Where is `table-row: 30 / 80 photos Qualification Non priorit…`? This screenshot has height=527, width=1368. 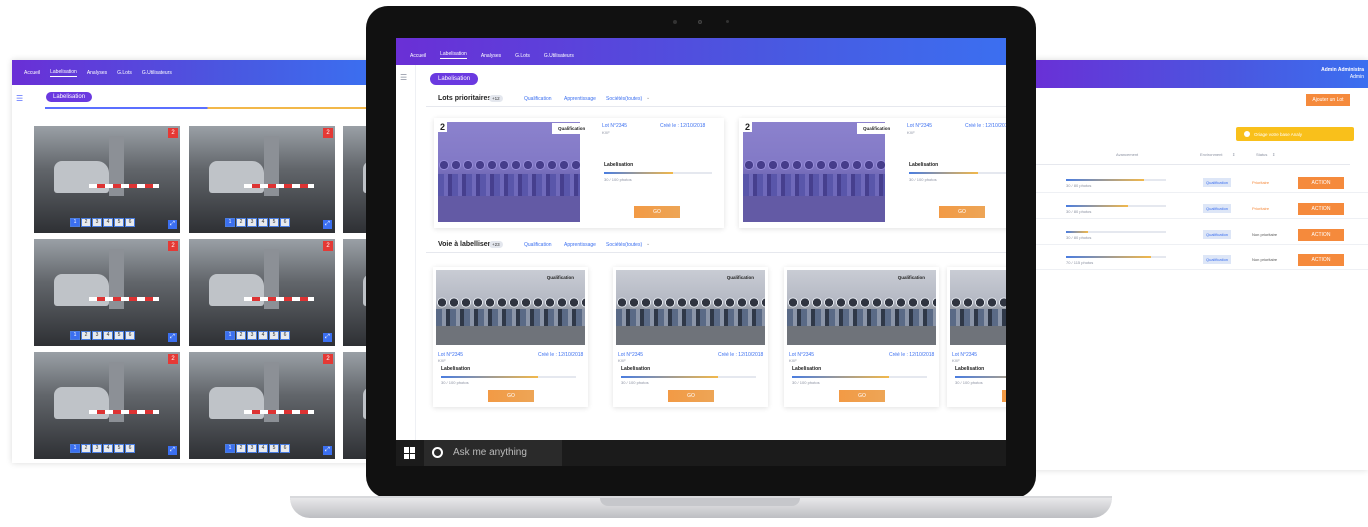
table-row: 30 / 80 photos Qualification Non priorit… is located at coordinates (1199, 235).